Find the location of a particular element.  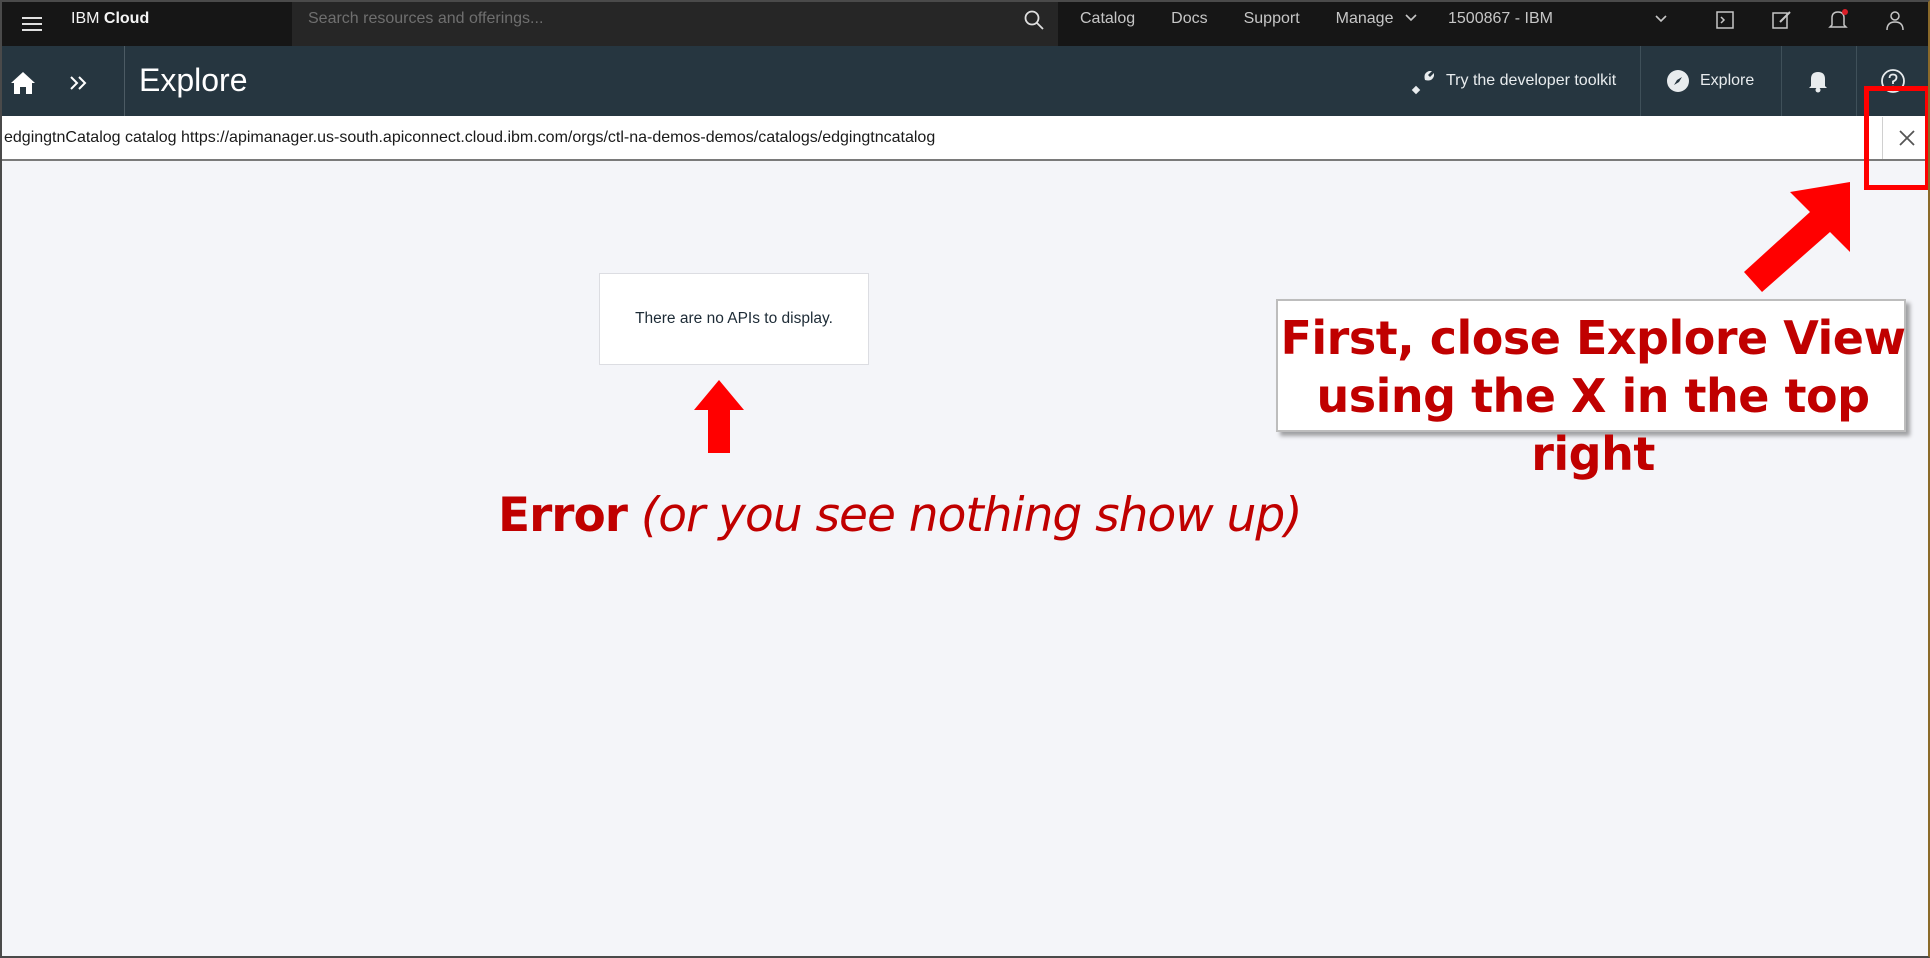

bell-icon is located at coordinates (1818, 82).